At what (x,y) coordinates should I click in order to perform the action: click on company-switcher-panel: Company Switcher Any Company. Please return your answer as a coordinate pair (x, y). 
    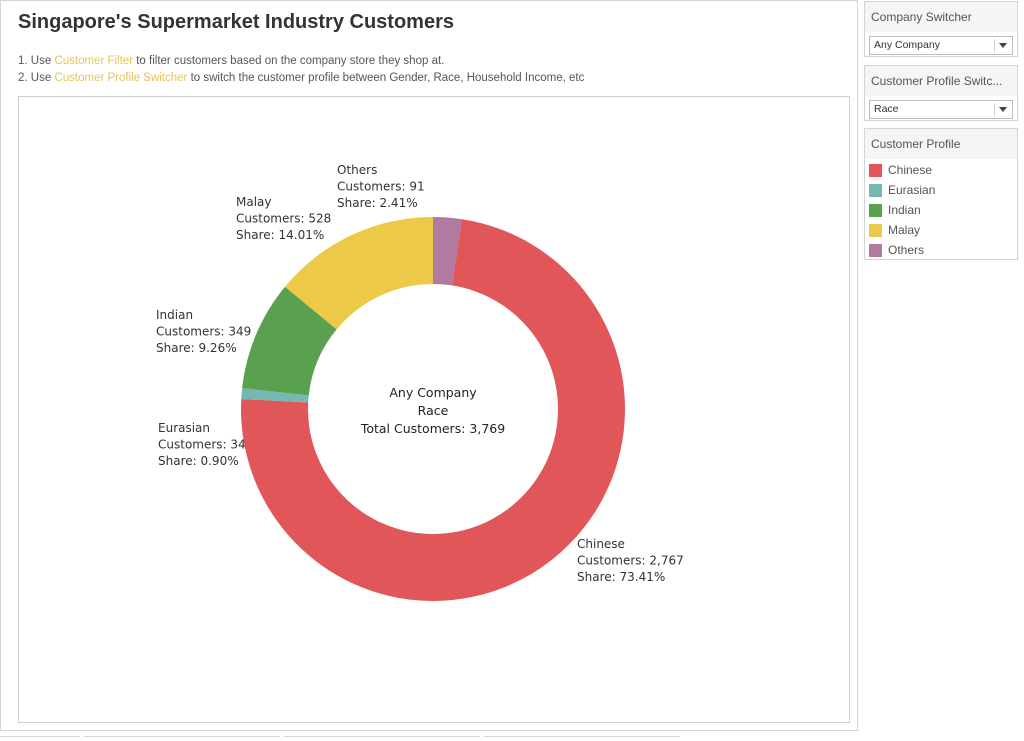
    Looking at the image, I should click on (941, 29).